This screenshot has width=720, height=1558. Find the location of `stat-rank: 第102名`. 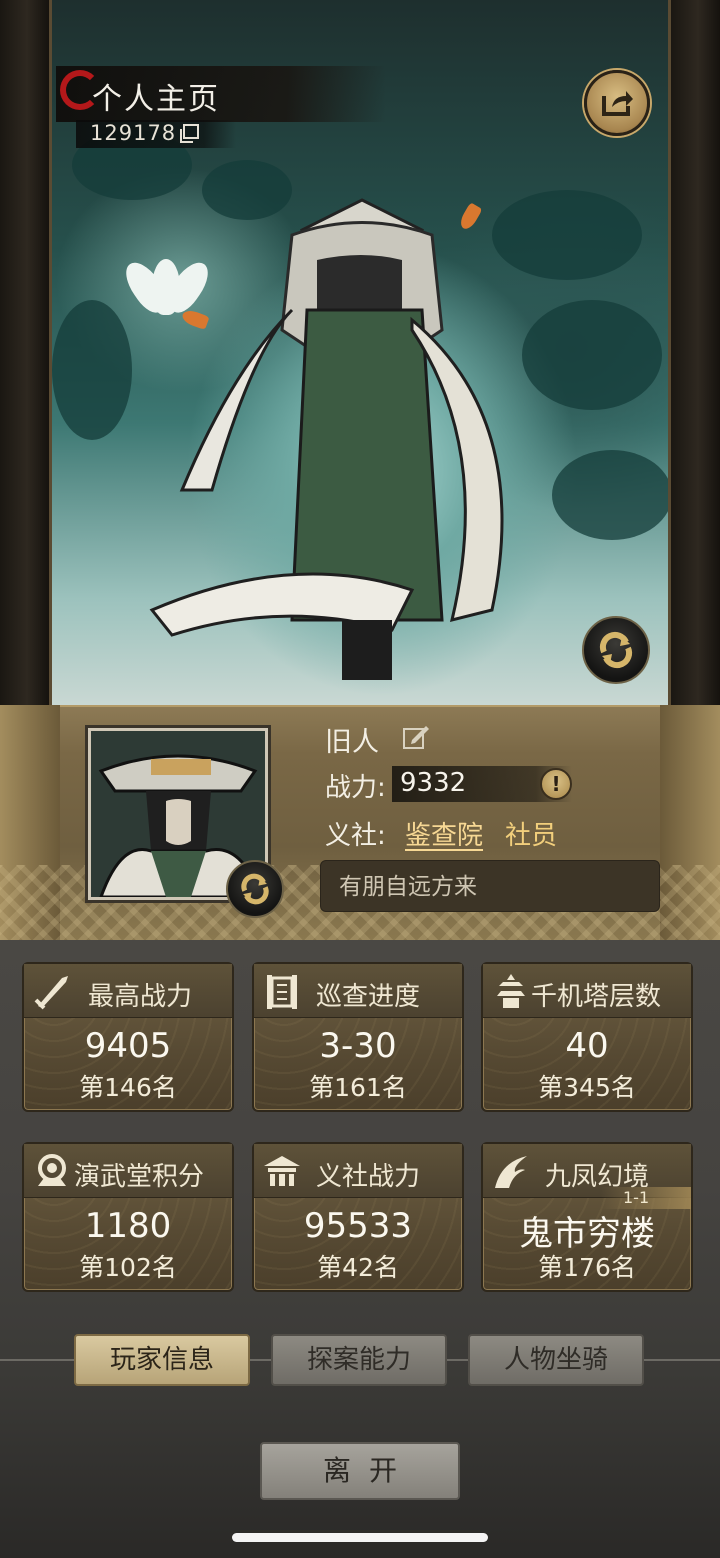

stat-rank: 第102名 is located at coordinates (128, 1267).